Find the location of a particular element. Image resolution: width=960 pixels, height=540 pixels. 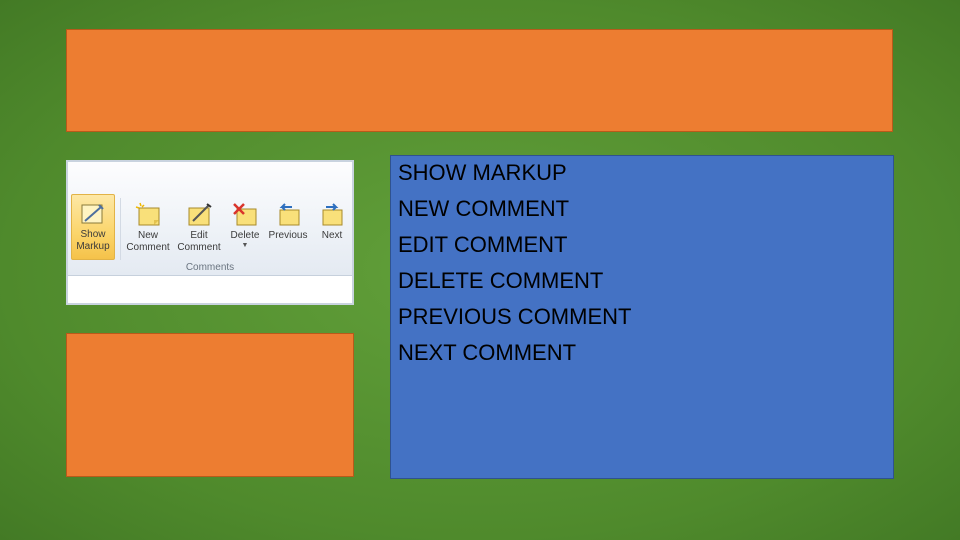

delete-comment-label: Delete is located at coordinates (245, 235).